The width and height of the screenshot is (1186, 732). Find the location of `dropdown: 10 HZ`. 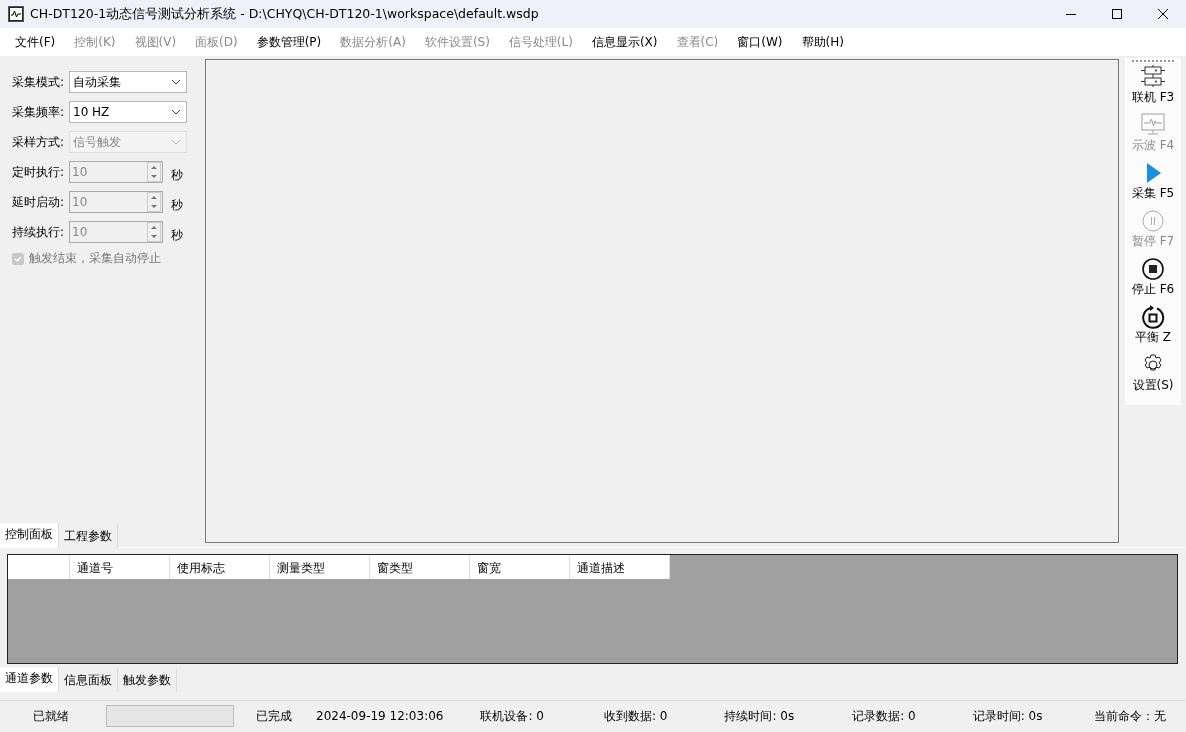

dropdown: 10 HZ is located at coordinates (128, 112).